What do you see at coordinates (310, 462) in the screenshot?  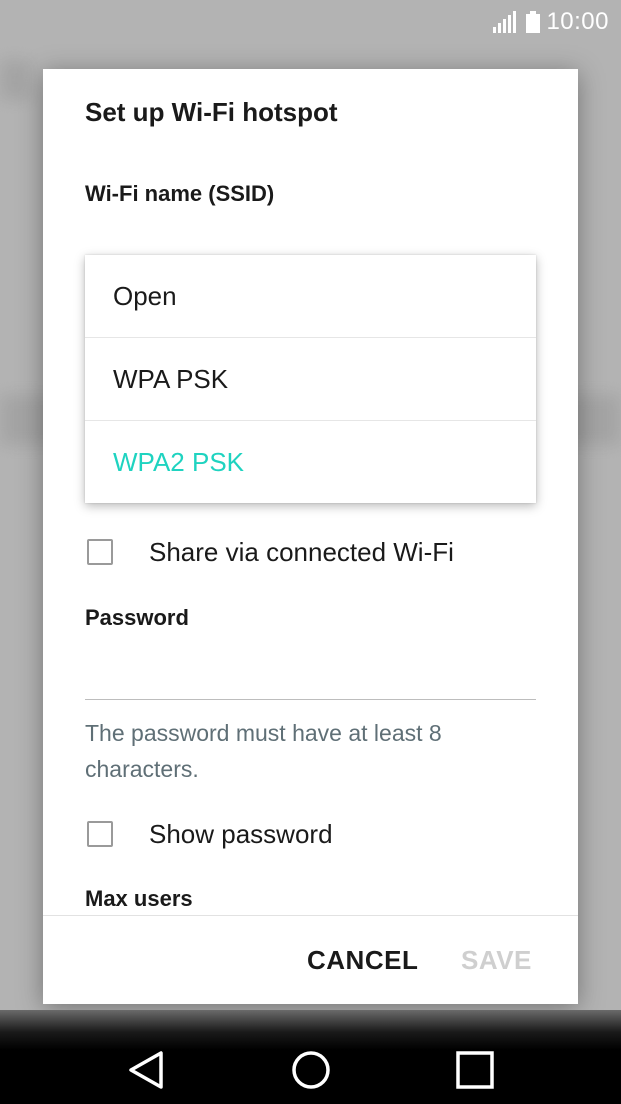 I see `security-option-wpa2-psk: WPA2 PSK` at bounding box center [310, 462].